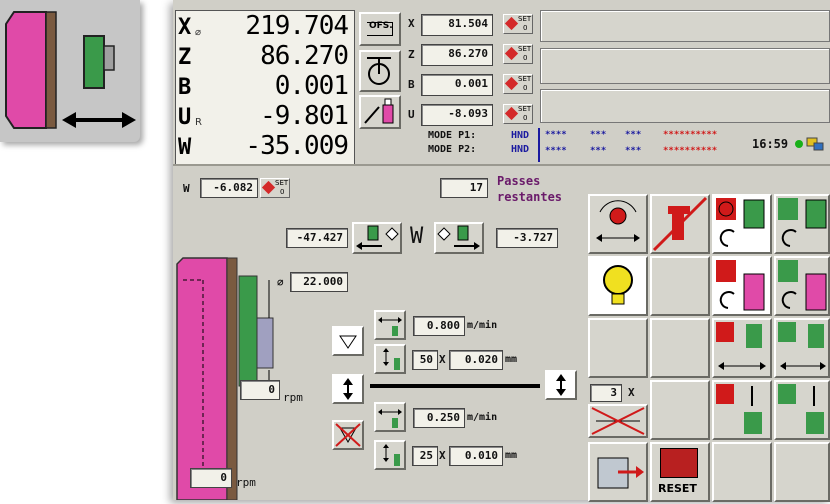 The image size is (830, 504). What do you see at coordinates (380, 112) in the screenshot?
I see `tool-offset-button` at bounding box center [380, 112].